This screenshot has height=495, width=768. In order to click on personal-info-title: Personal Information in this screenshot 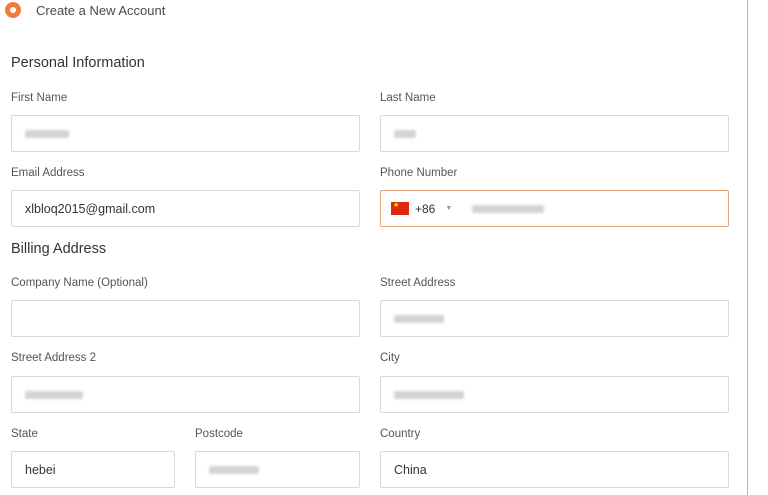, I will do `click(78, 63)`.